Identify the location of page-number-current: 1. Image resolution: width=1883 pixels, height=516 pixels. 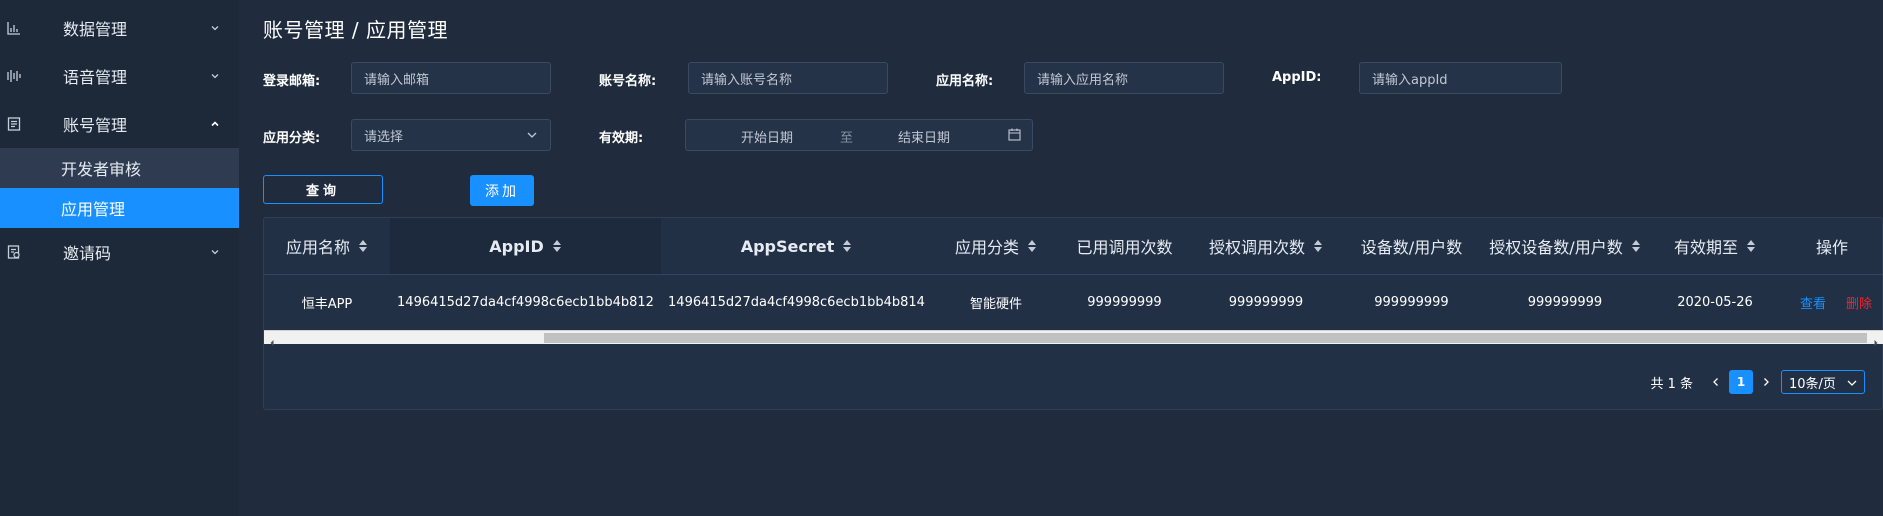
(1741, 382).